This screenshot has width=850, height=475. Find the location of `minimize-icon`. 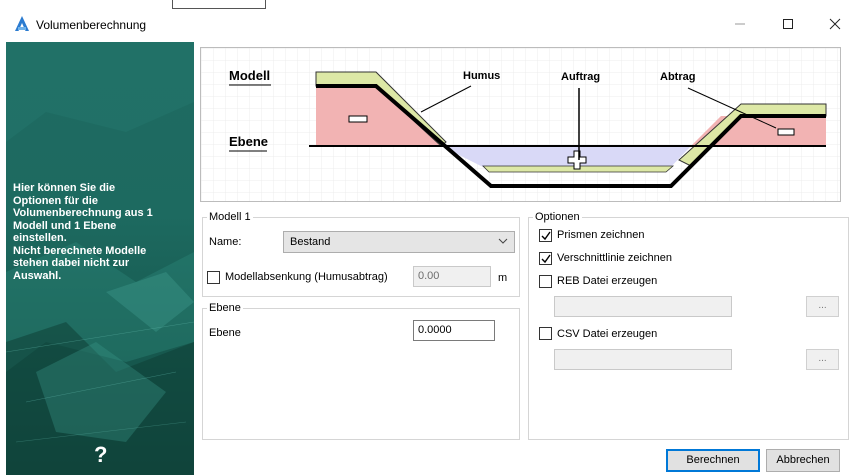

minimize-icon is located at coordinates (740, 24).